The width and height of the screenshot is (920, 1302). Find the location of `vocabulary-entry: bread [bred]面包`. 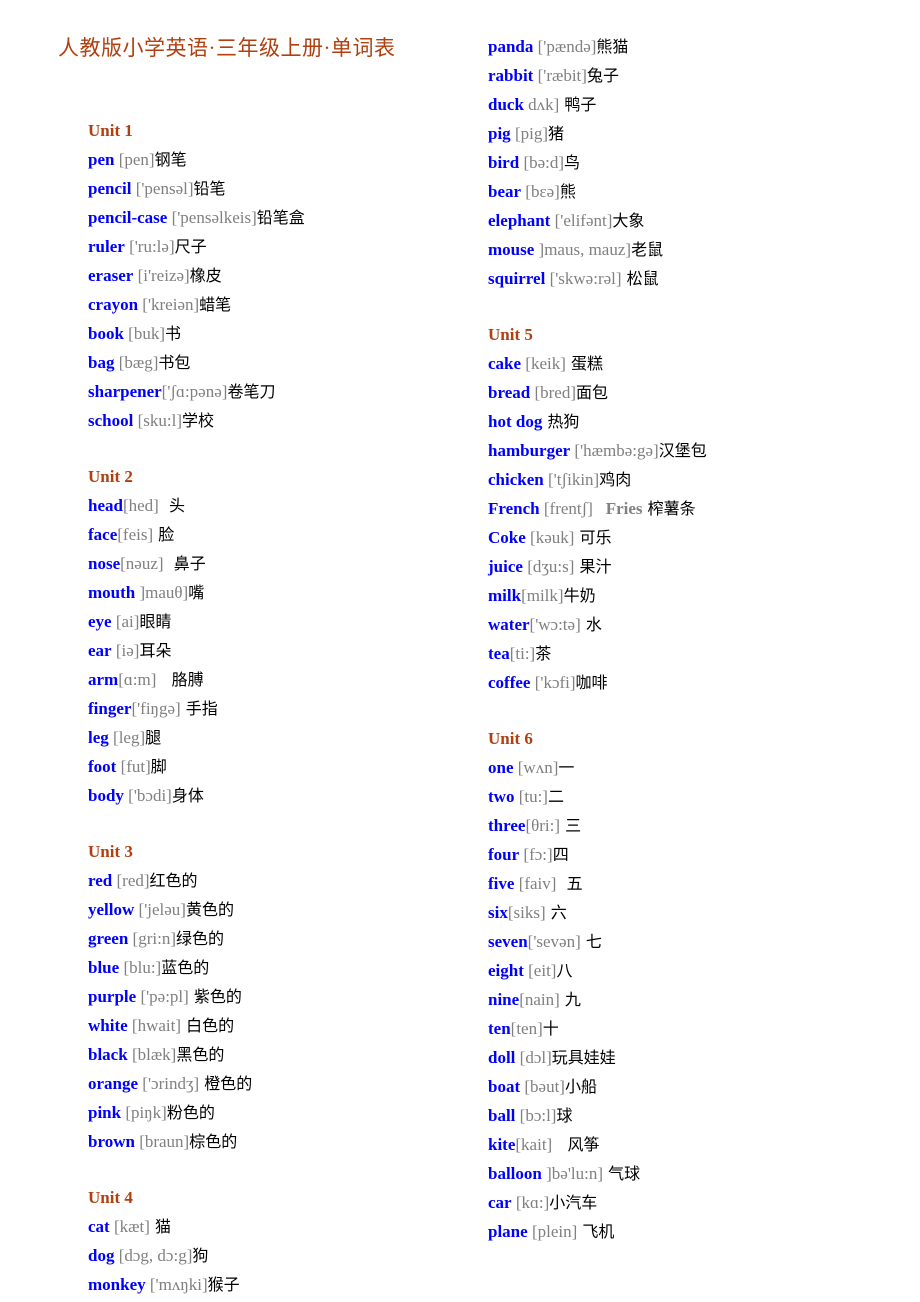

vocabulary-entry: bread [bred]面包 is located at coordinates (704, 392).